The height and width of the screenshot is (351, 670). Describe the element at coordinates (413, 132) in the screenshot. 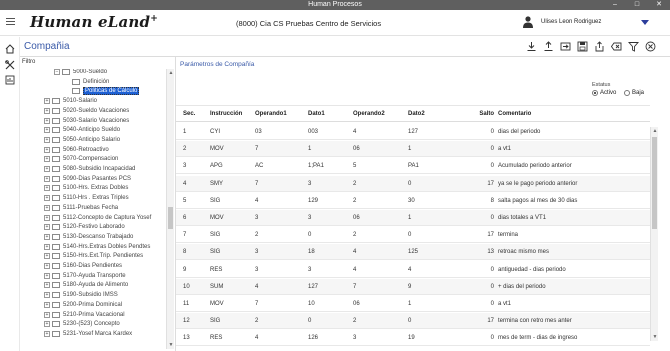

I see `table-row: 1 CYI 03 003 4 127 0 dias del periodo` at that location.